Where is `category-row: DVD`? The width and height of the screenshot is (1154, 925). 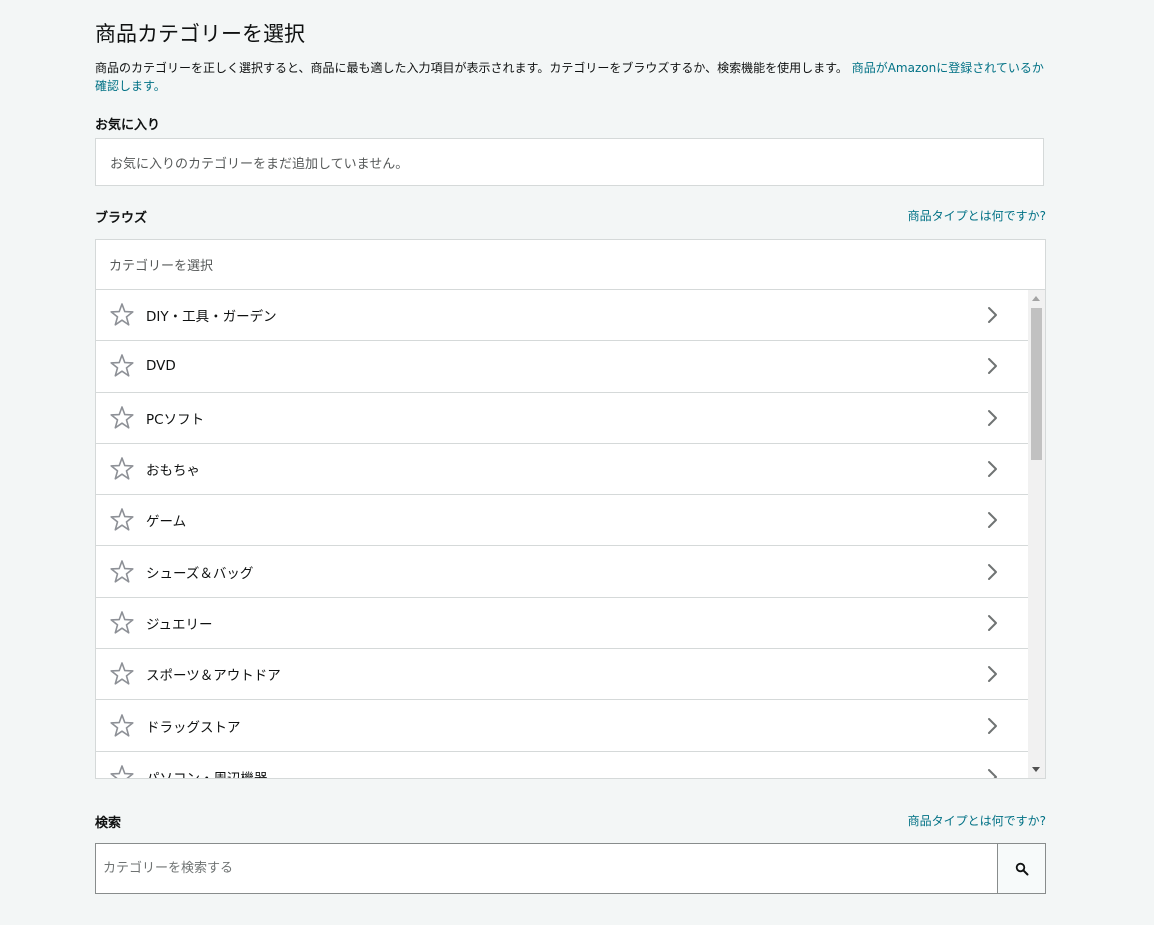
category-row: DVD is located at coordinates (562, 367).